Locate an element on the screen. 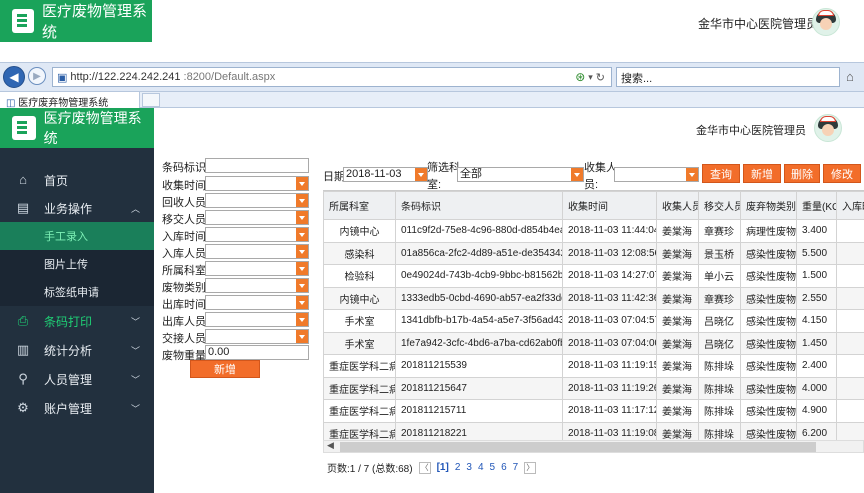 The height and width of the screenshot is (493, 864). sidebar-item-home: ⌂ 首页 is located at coordinates (77, 180).